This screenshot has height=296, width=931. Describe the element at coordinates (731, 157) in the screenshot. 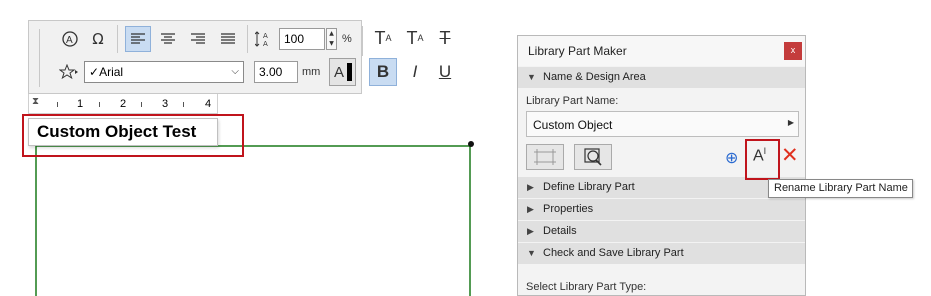

I see `add-icon: ⊕` at that location.